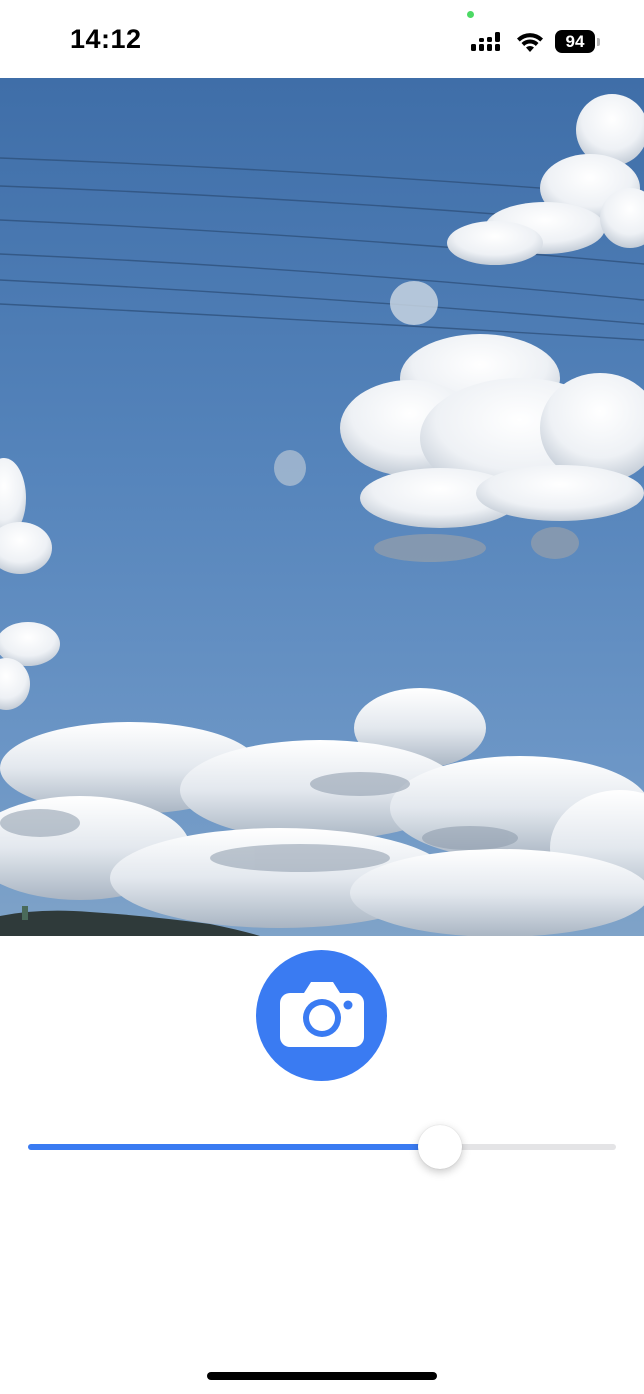 The height and width of the screenshot is (1394, 644). I want to click on signal-icon, so click(485, 41).